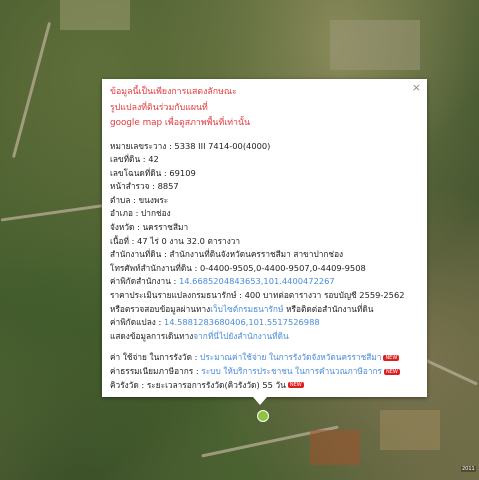  I want to click on field-row: เนื้อที่ : 47 ไร่ 0 งาน 32.0 ตารางวา, so click(175, 240).